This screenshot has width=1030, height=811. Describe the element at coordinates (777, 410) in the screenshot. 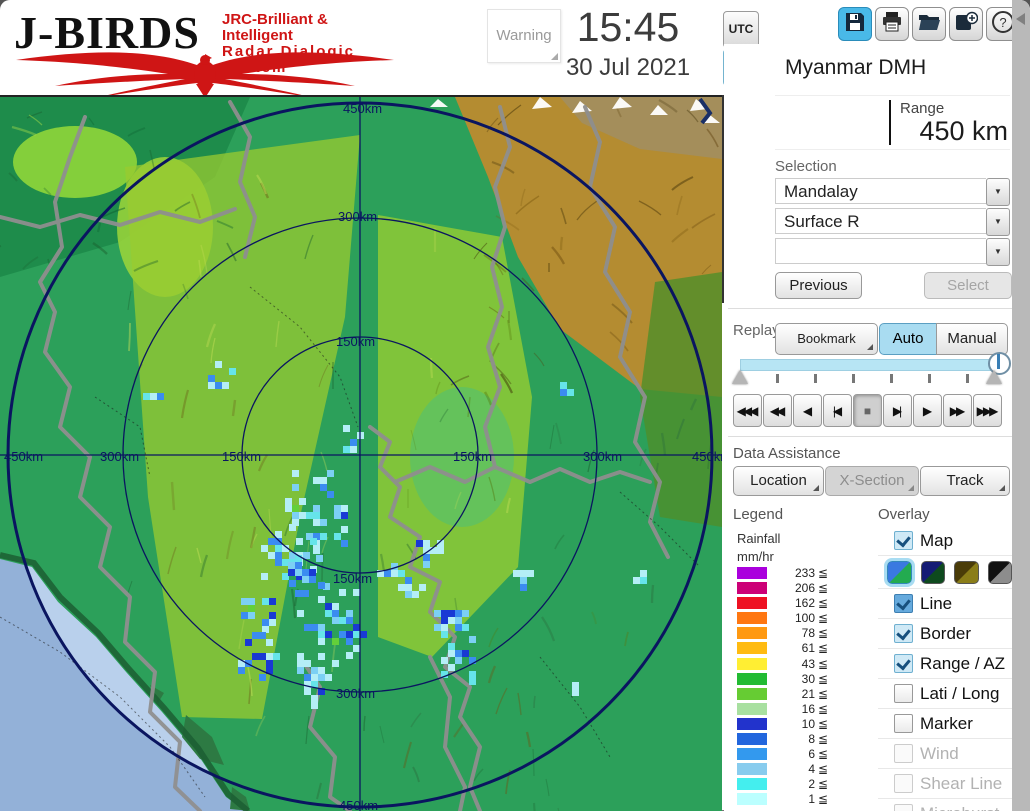

I see `fast-rewind-button: ◀◀` at that location.